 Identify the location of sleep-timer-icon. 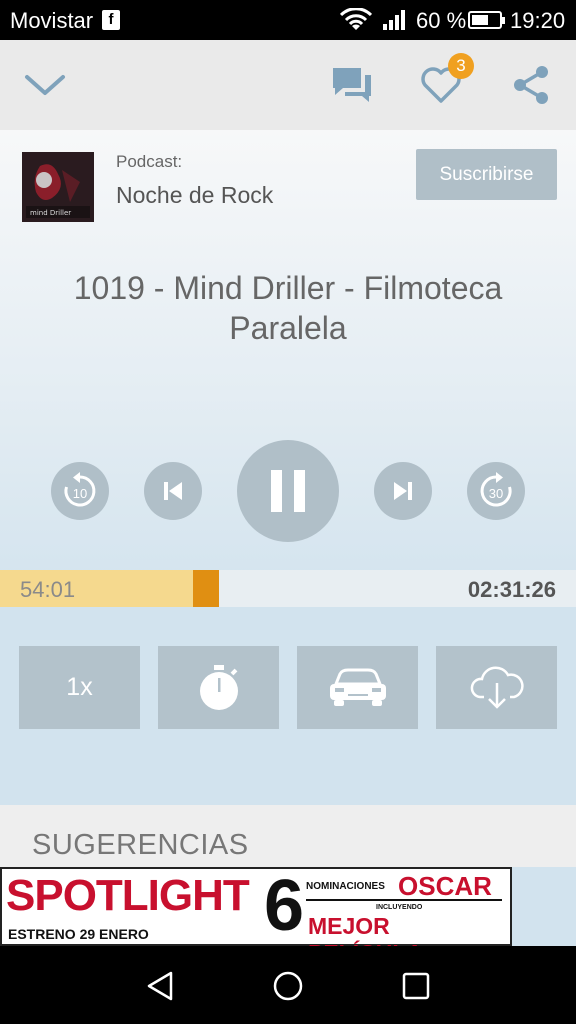
(218, 687).